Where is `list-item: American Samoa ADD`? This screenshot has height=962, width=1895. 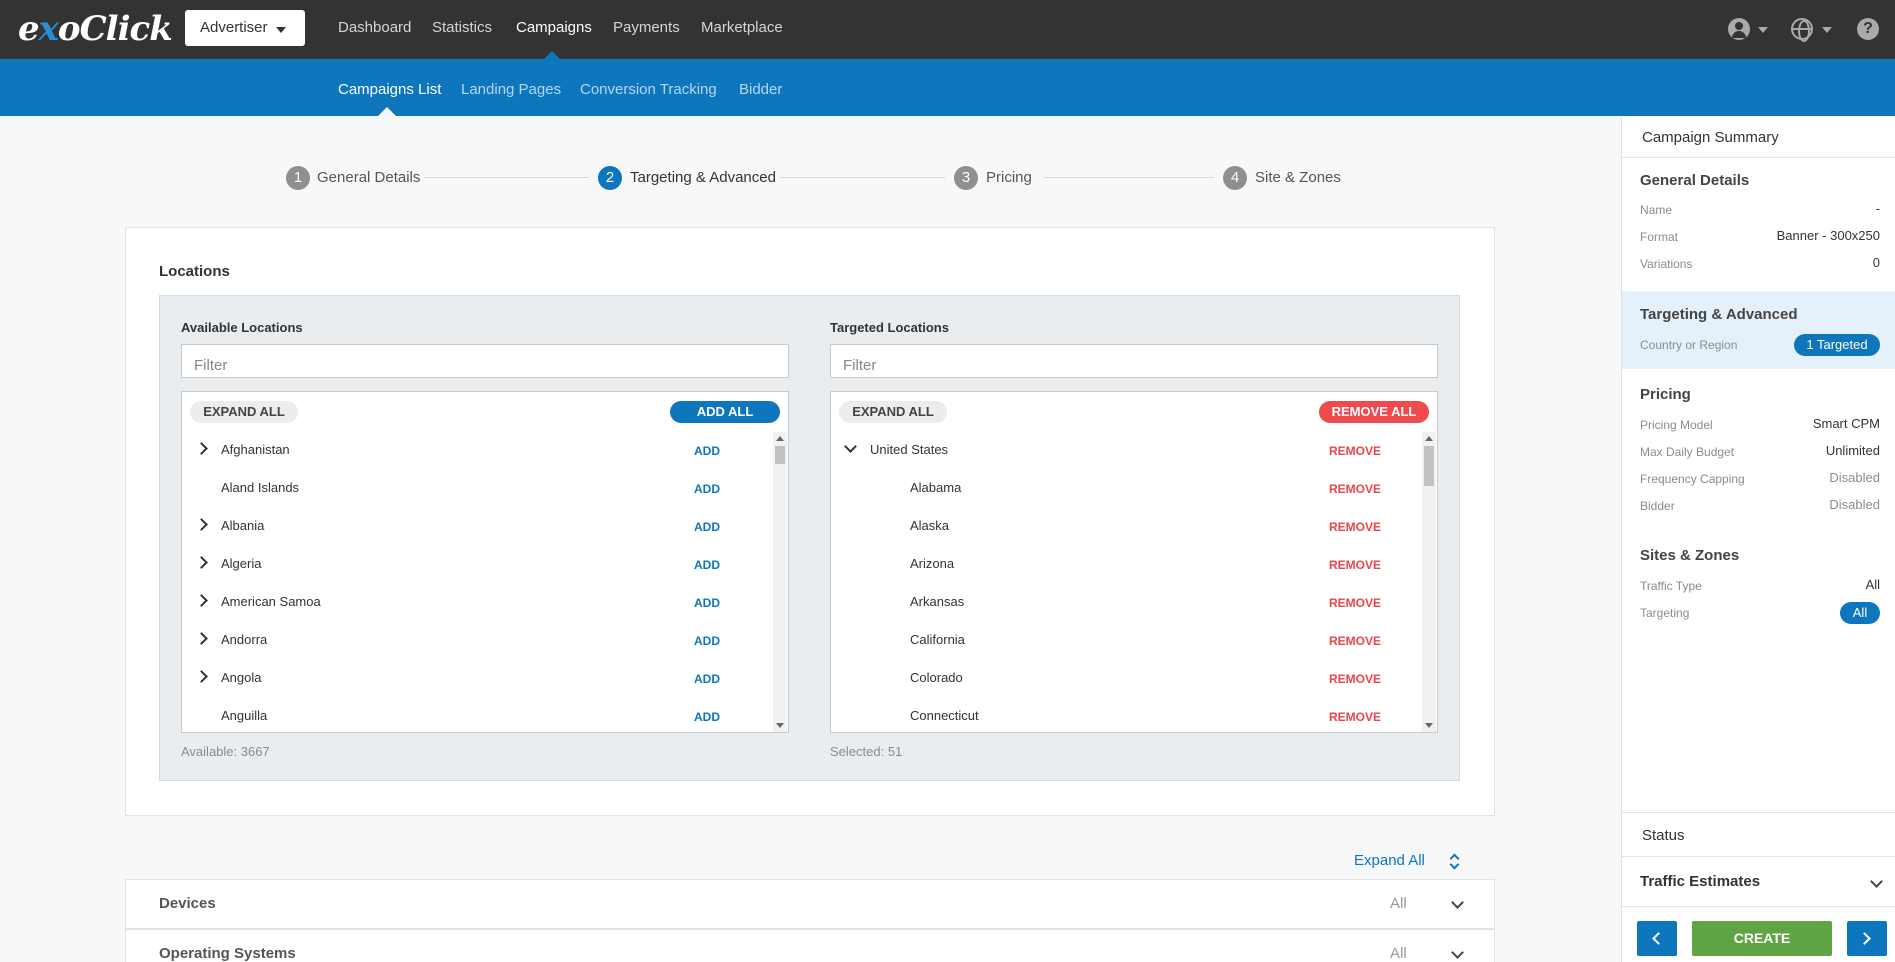
list-item: American Samoa ADD is located at coordinates (474, 603).